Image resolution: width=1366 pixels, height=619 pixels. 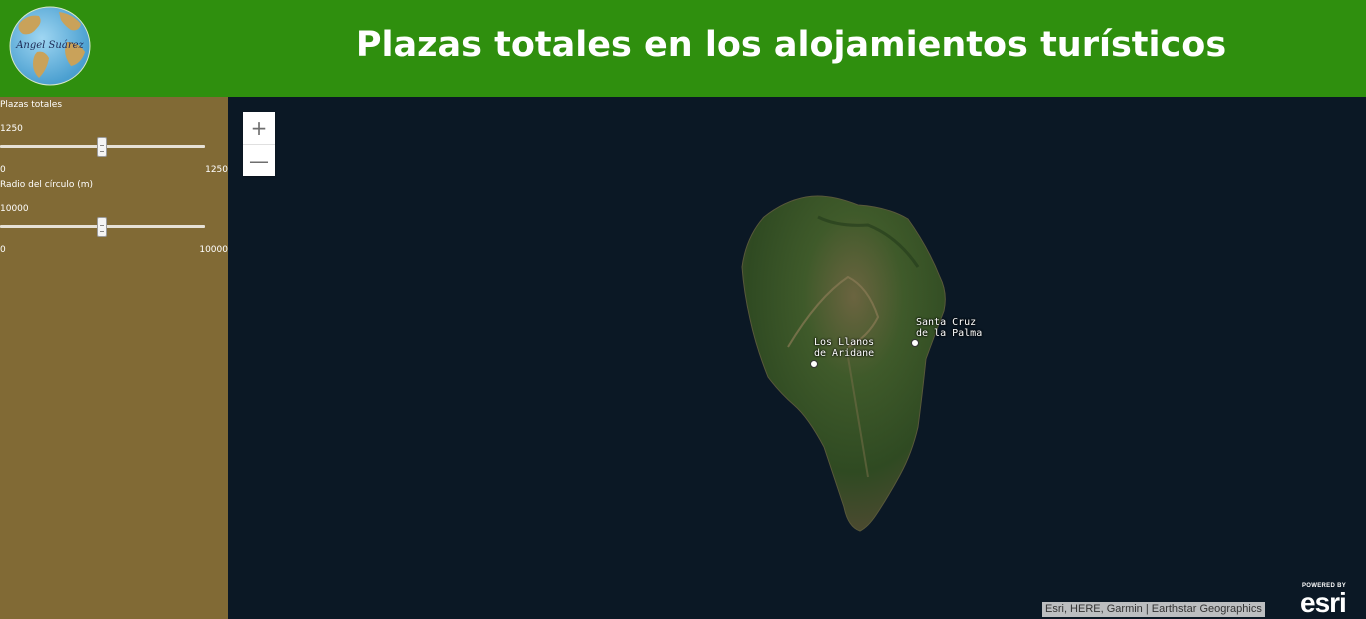 I want to click on plazas-value: 1250, so click(x=11, y=129).